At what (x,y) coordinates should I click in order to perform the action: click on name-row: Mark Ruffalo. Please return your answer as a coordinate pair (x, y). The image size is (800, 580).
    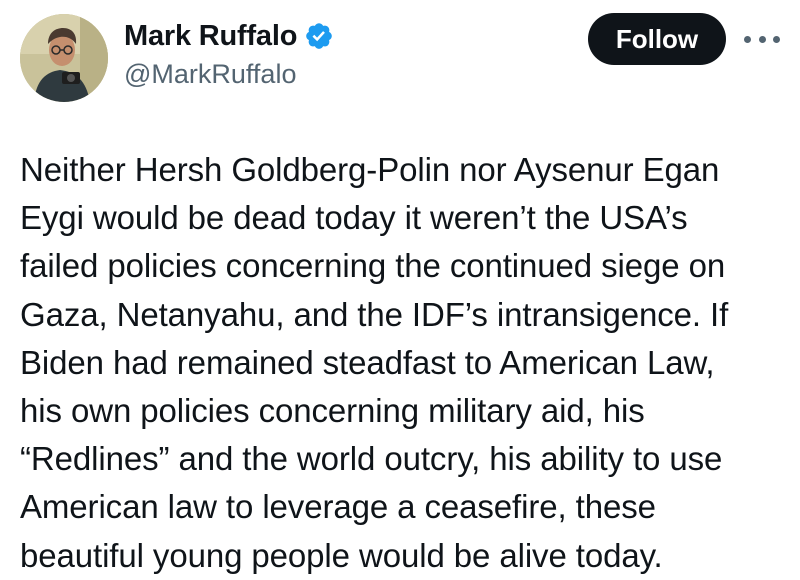
    Looking at the image, I should click on (229, 36).